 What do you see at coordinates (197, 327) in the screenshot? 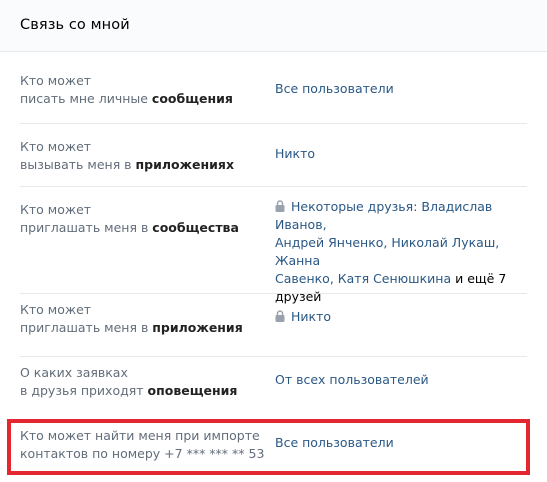
I see `label-bold: приложения` at bounding box center [197, 327].